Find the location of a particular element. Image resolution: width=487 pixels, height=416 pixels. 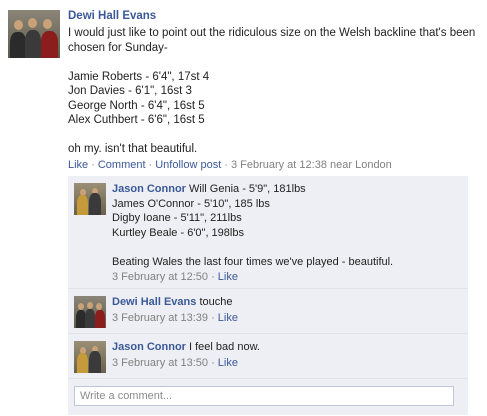

unfollow-post-link: Unfollow post is located at coordinates (188, 165).